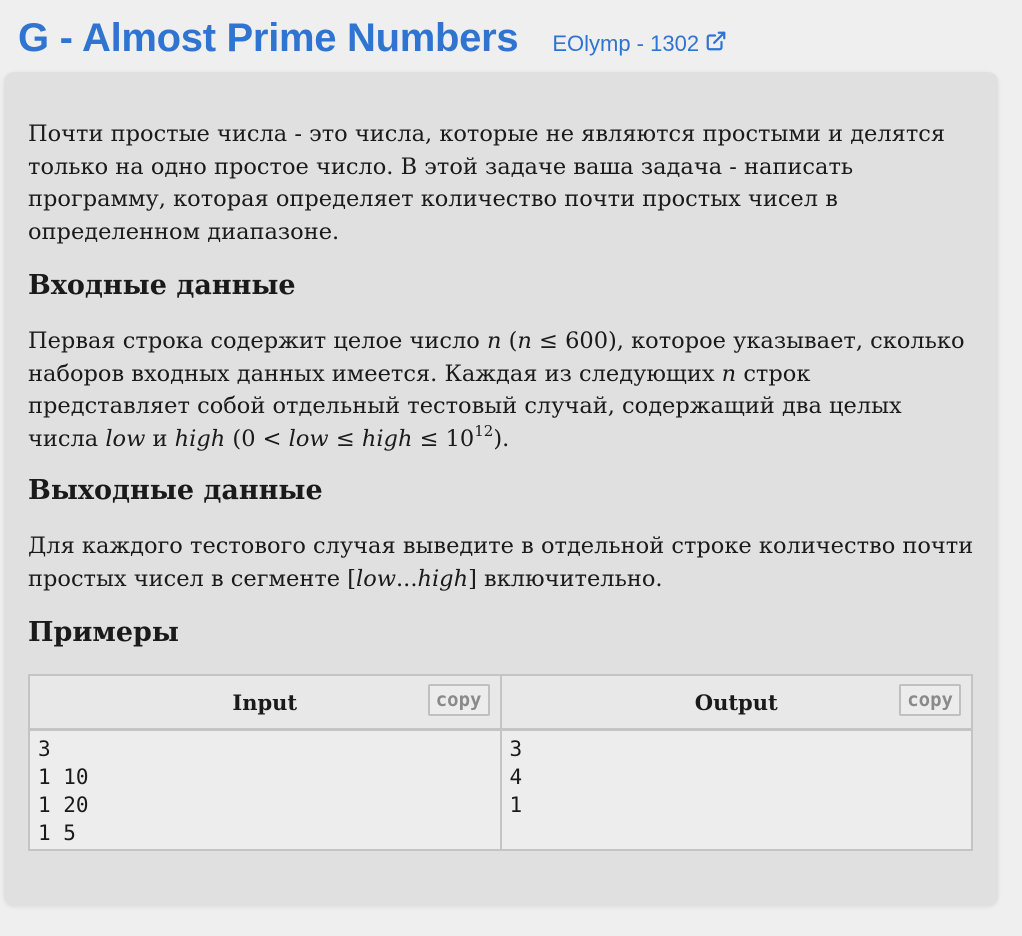 This screenshot has height=936, width=1022. I want to click on math-text: ], so click(472, 578).